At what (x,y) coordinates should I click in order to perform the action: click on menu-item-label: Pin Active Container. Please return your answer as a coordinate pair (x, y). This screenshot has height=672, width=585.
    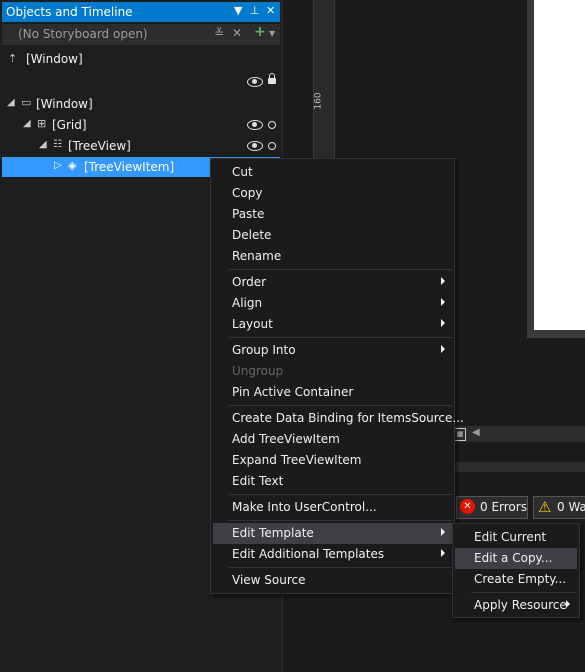
    Looking at the image, I should click on (293, 392).